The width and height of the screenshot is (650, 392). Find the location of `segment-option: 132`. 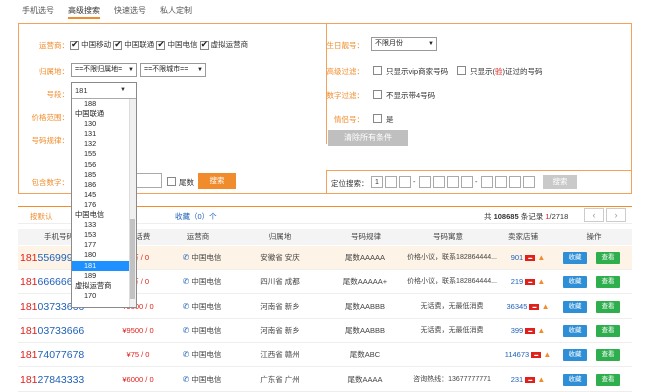

segment-option: 132 is located at coordinates (104, 144).